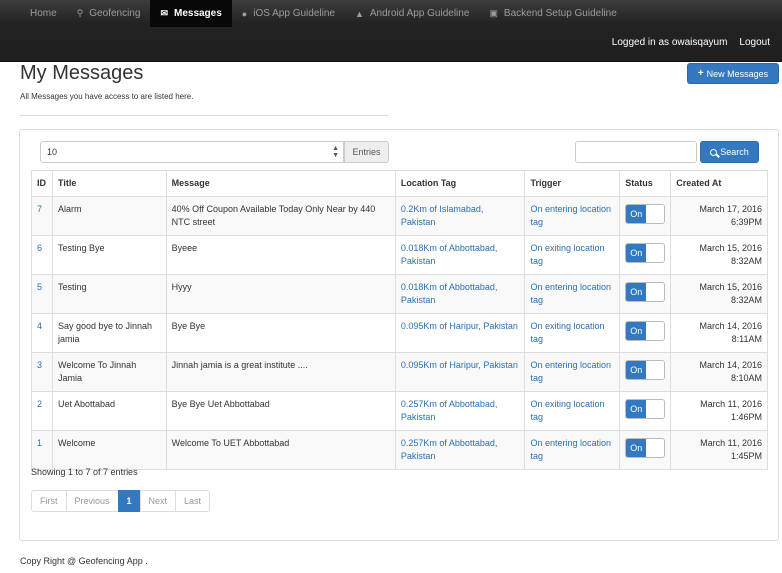 This screenshot has height=573, width=782. I want to click on row-message: Hyyy, so click(280, 294).